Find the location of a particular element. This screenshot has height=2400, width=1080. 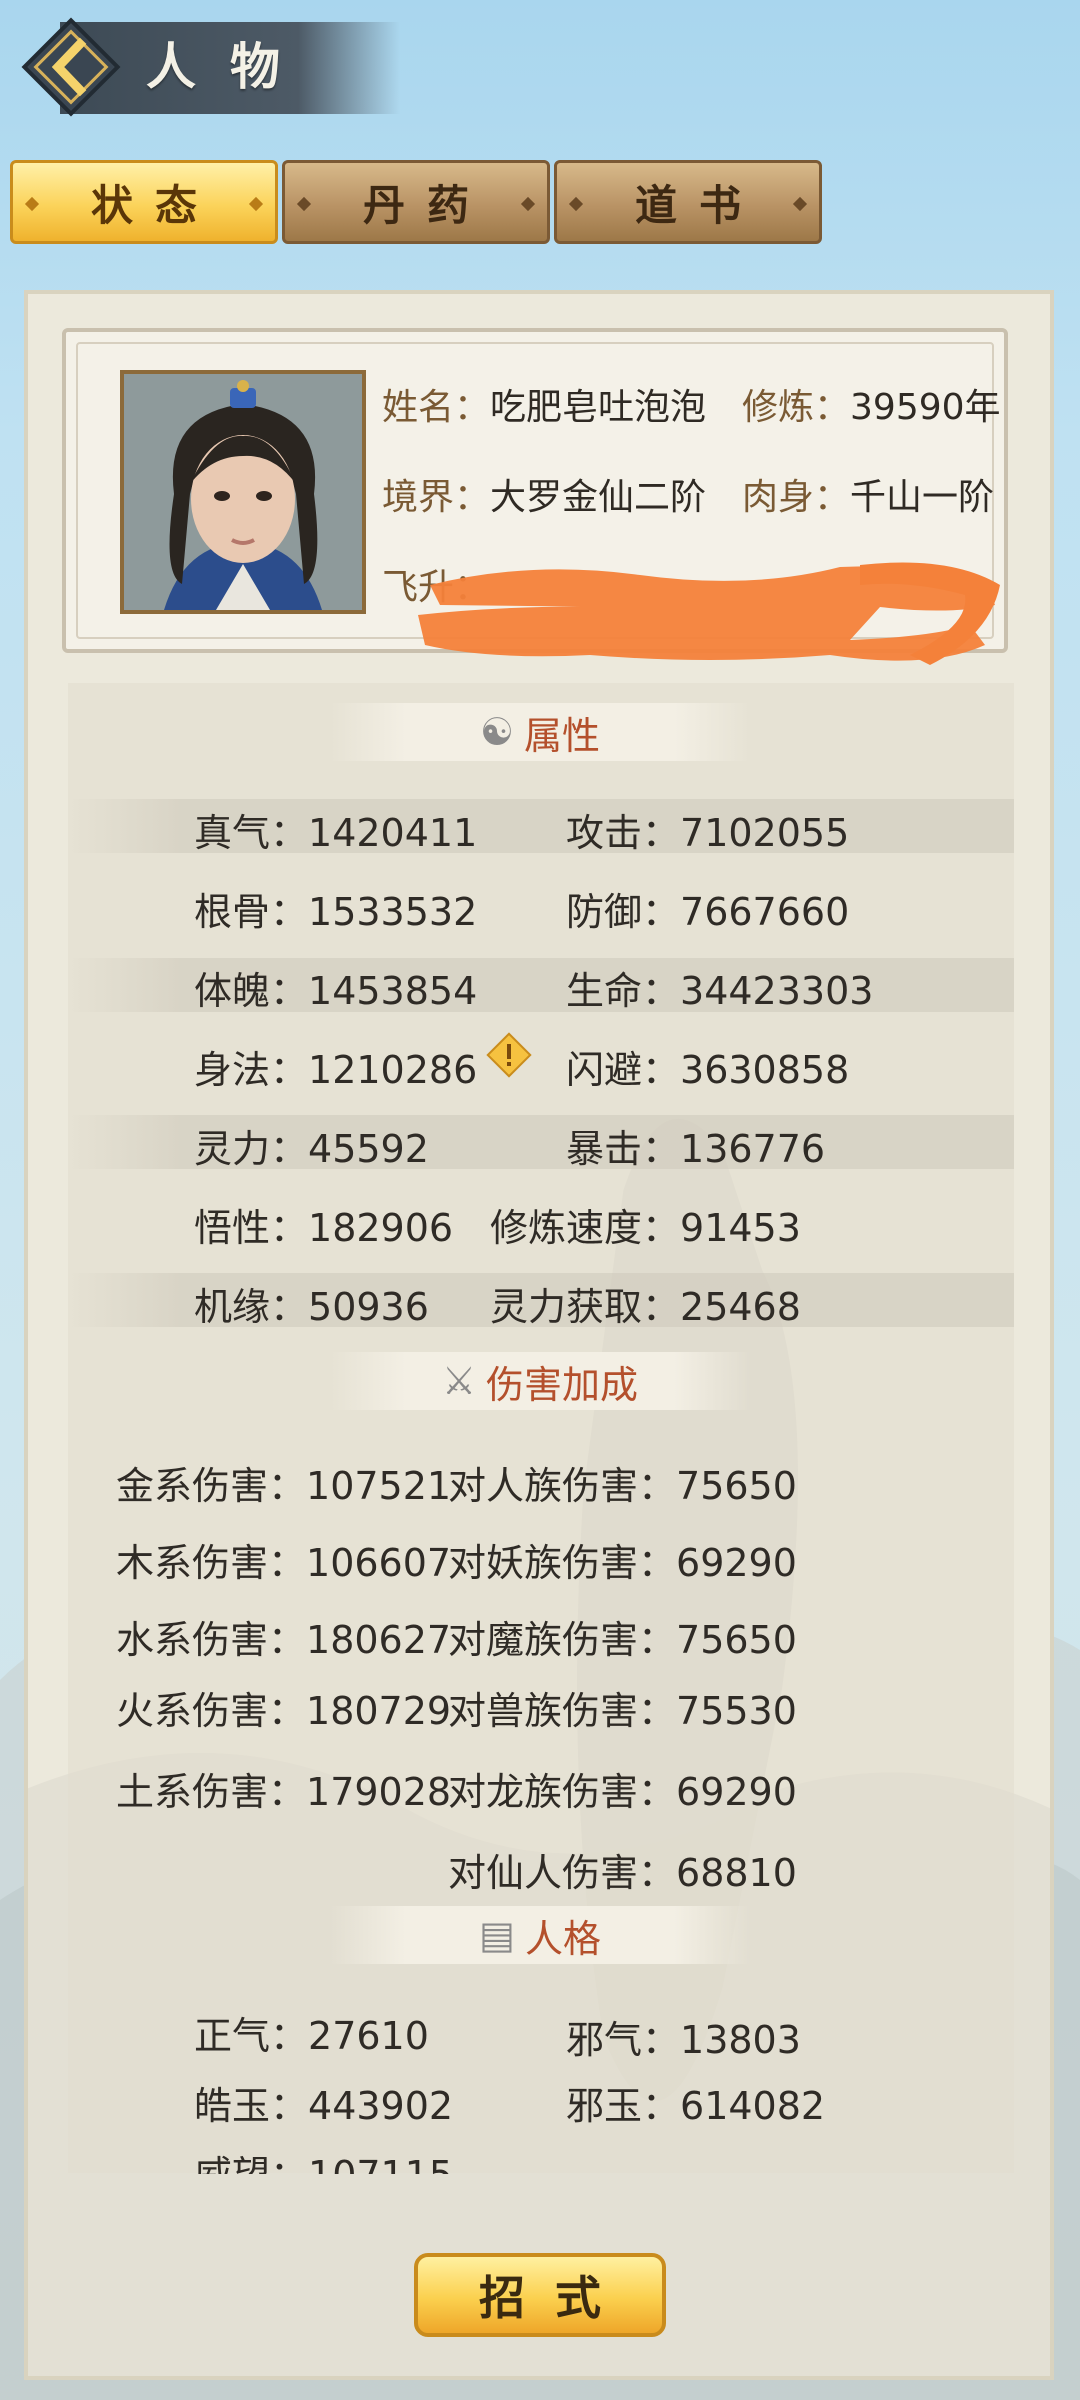

stat-true-qi: 真气：1420411 is located at coordinates (336, 833).